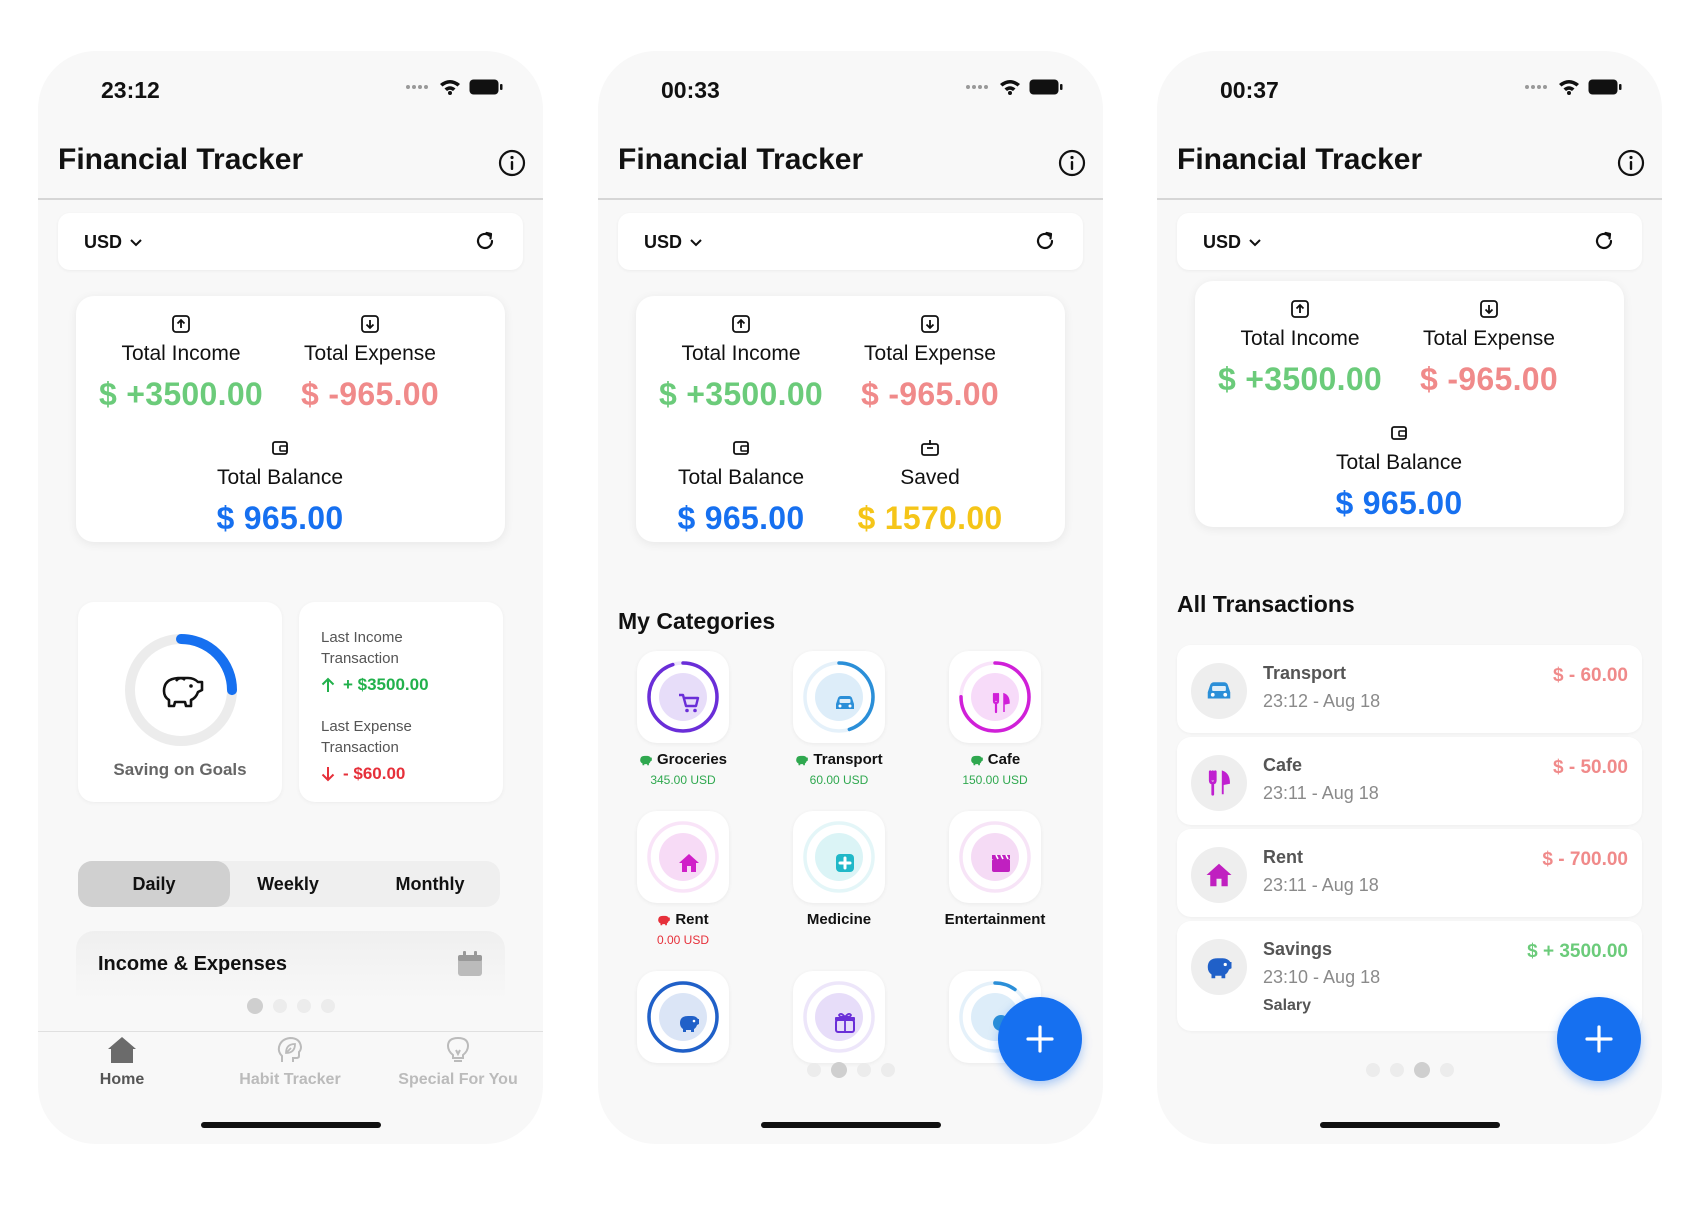 Image resolution: width=1692 pixels, height=1212 pixels. I want to click on saving-goals-card: Saving on Goals, so click(180, 702).